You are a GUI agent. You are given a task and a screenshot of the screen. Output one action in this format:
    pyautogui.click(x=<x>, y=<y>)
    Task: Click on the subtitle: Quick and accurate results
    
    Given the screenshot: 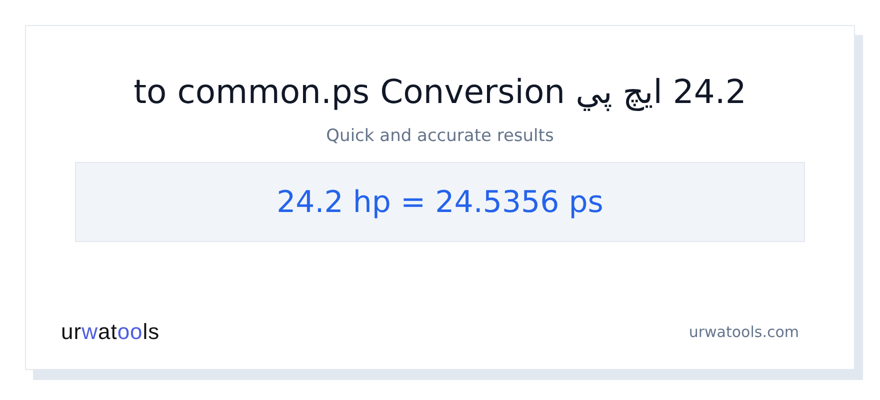 What is the action you would take?
    pyautogui.click(x=440, y=136)
    